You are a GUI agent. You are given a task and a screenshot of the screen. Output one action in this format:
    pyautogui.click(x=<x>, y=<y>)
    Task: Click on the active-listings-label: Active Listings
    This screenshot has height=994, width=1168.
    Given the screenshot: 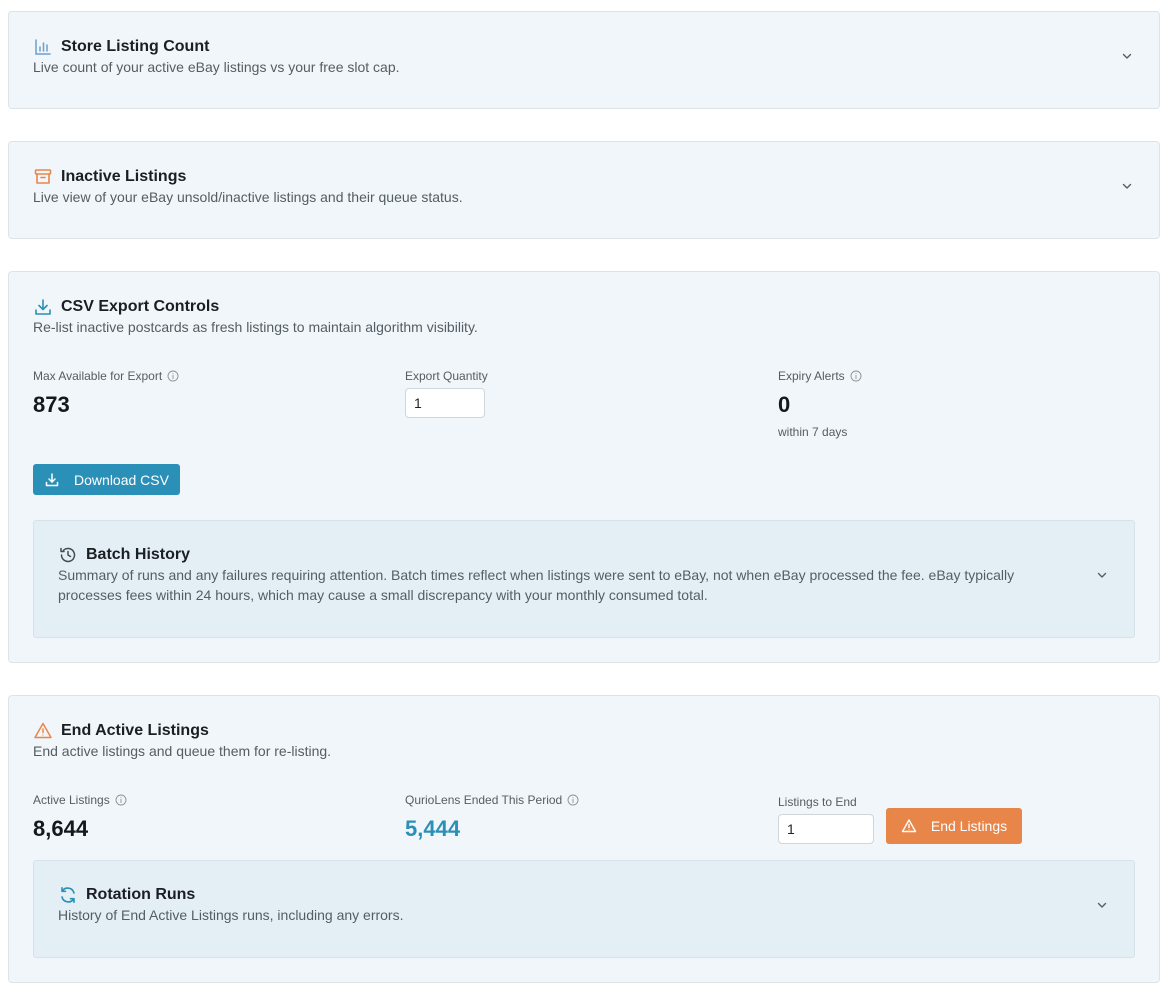 What is the action you would take?
    pyautogui.click(x=80, y=800)
    